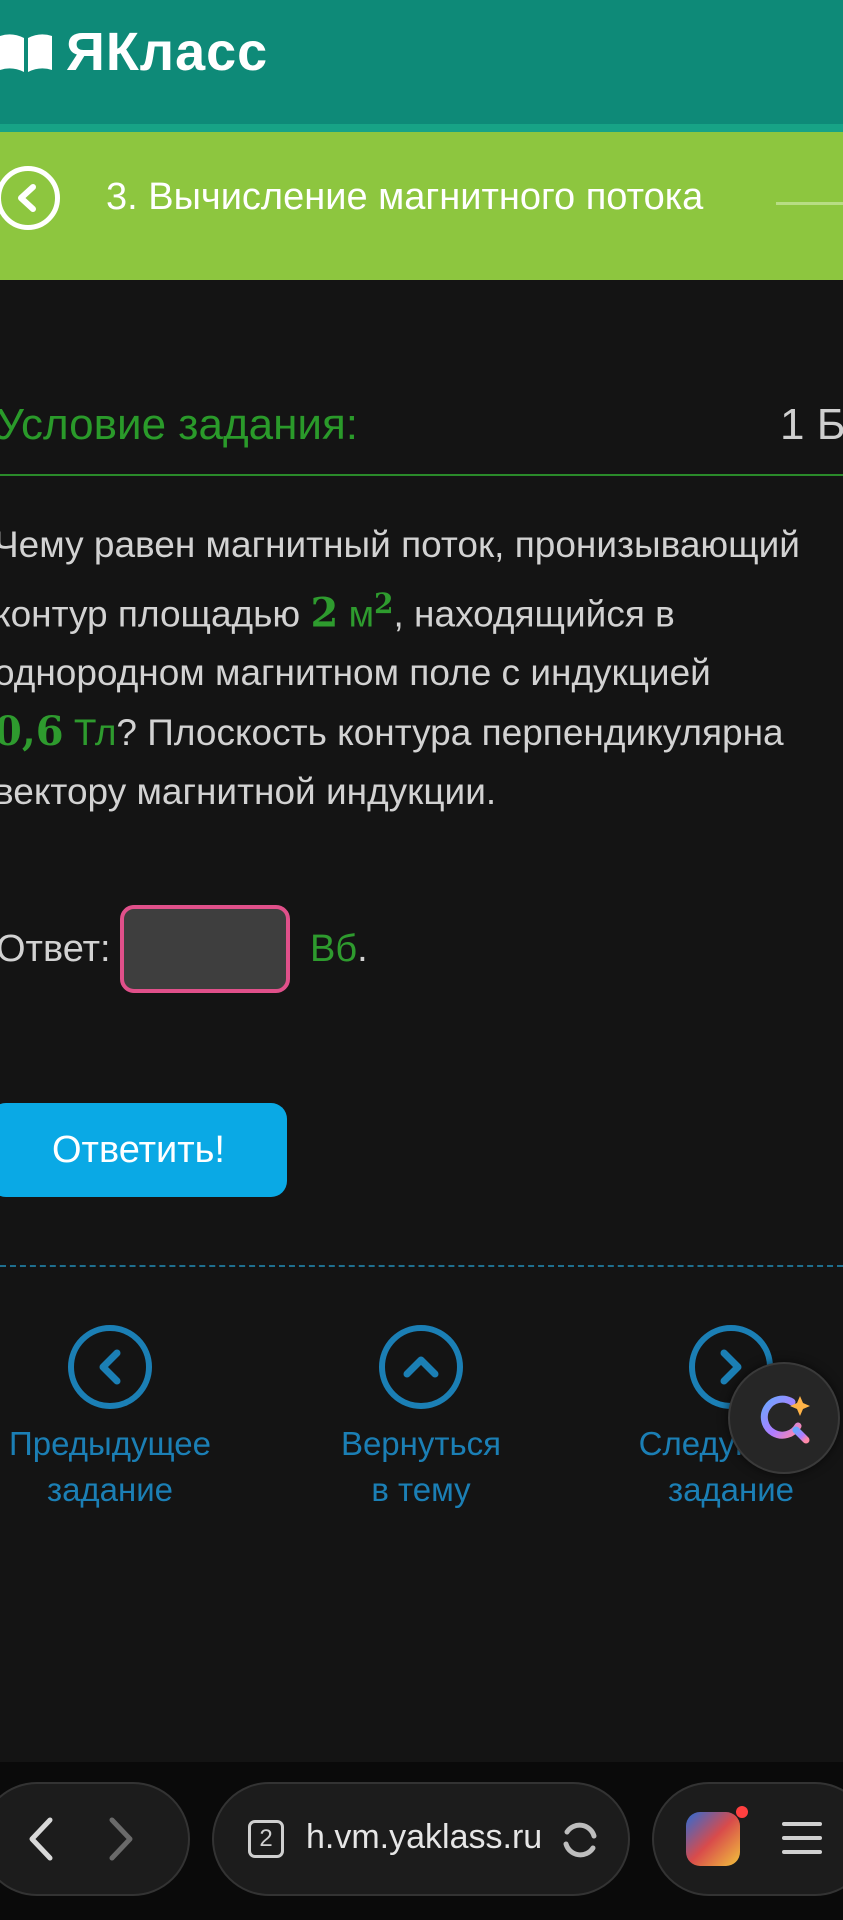  I want to click on chevron-up-icon, so click(421, 1367).